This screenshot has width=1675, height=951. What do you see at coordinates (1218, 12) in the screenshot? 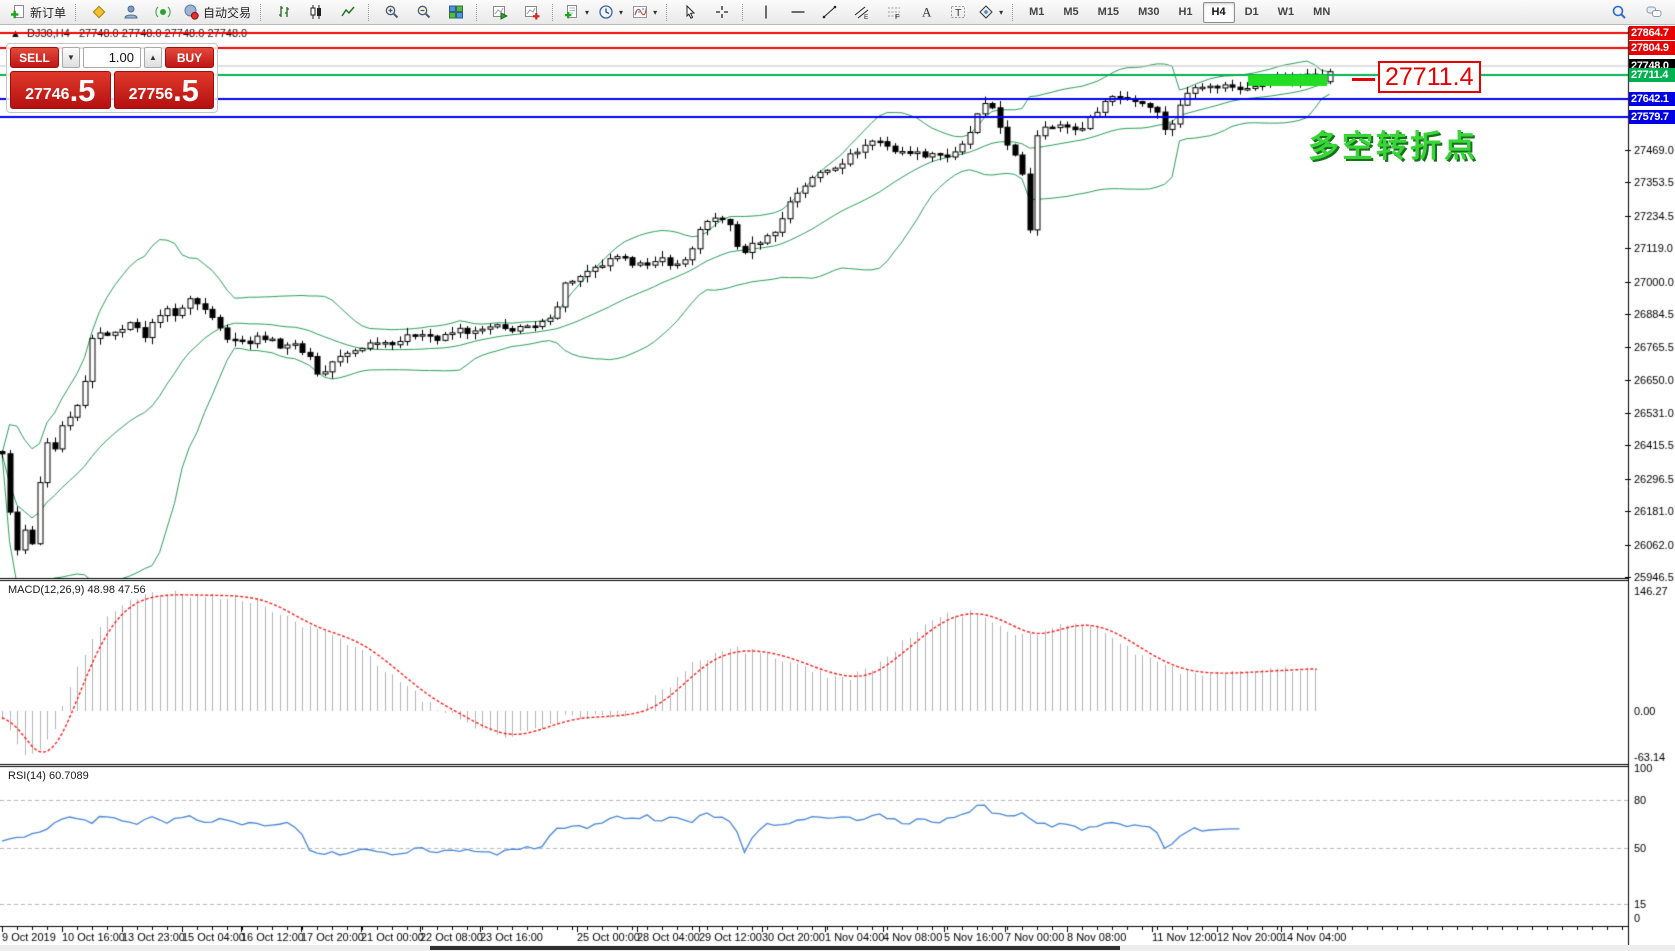
I see `timeframe-h4-button: H4` at bounding box center [1218, 12].